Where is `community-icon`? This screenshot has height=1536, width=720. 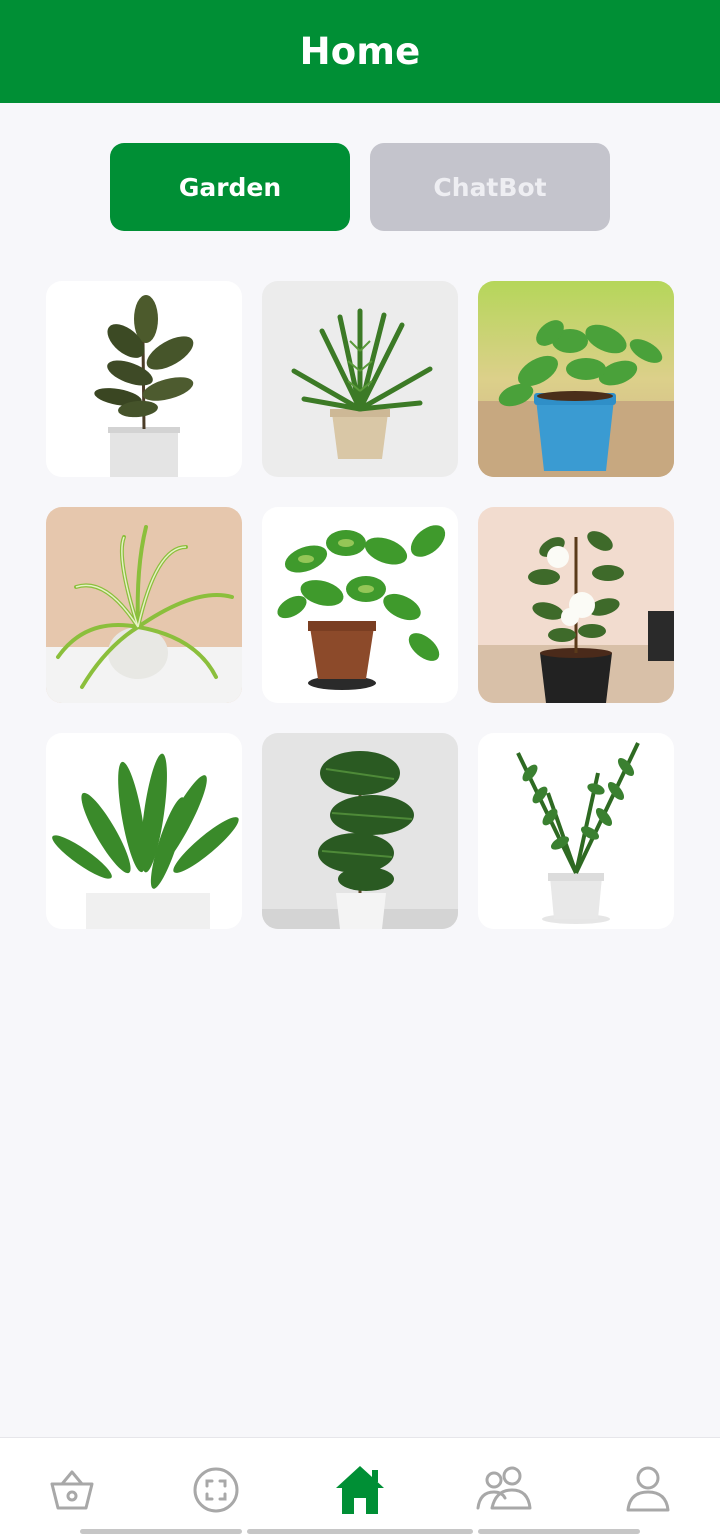 community-icon is located at coordinates (504, 1488).